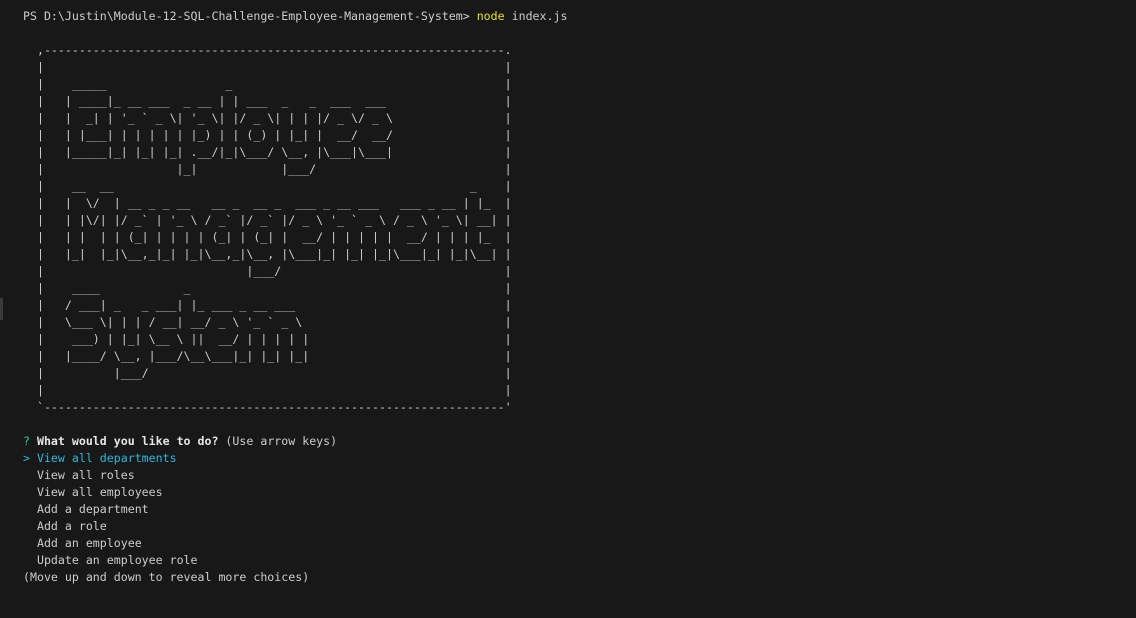  I want to click on choice-item: Add a role, so click(295, 526).